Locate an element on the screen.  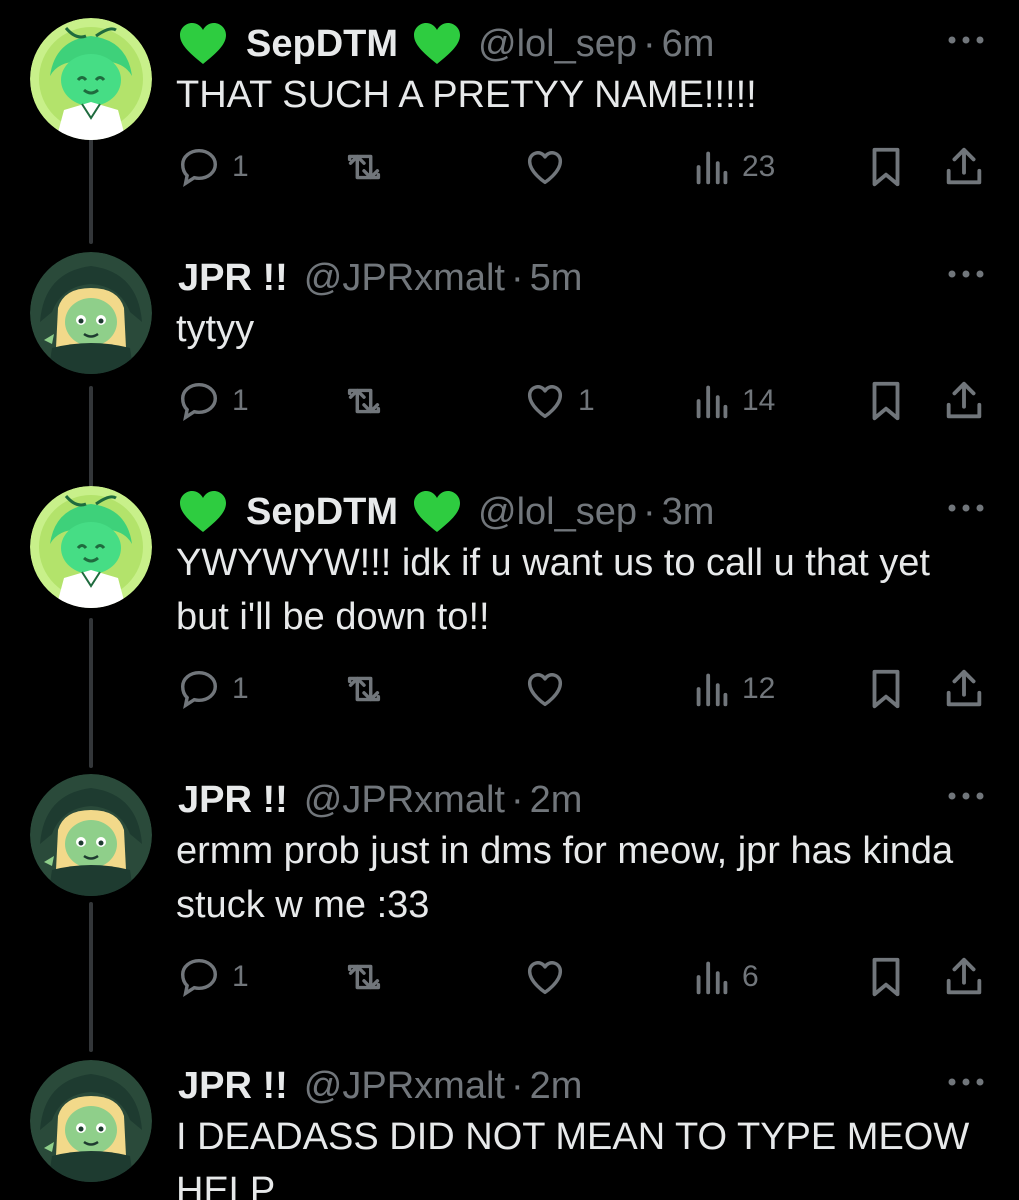
views-button: 12 is located at coordinates (733, 689).